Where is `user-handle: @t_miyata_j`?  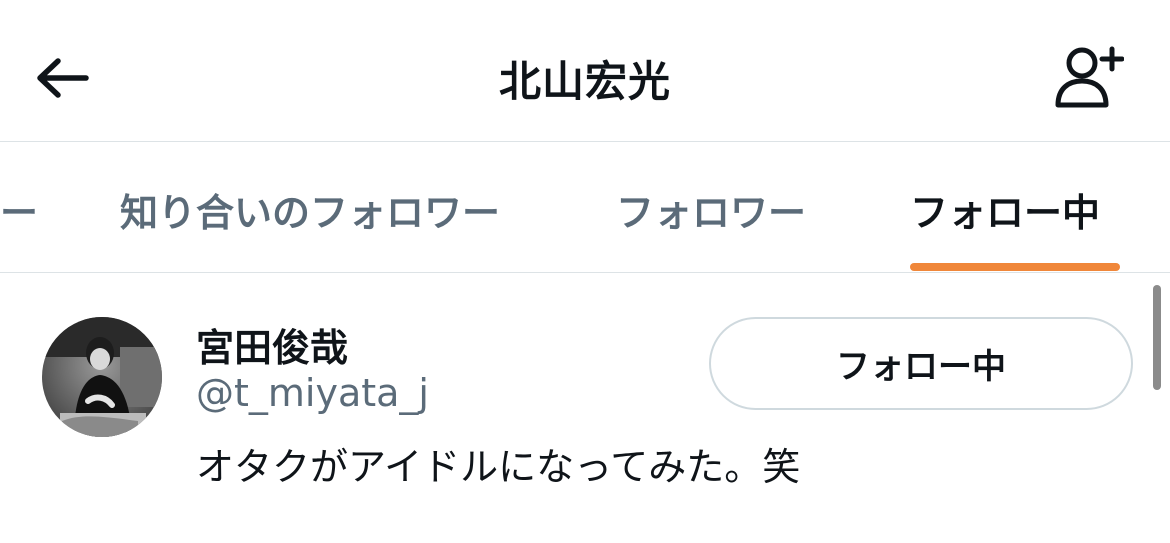 user-handle: @t_miyata_j is located at coordinates (312, 393).